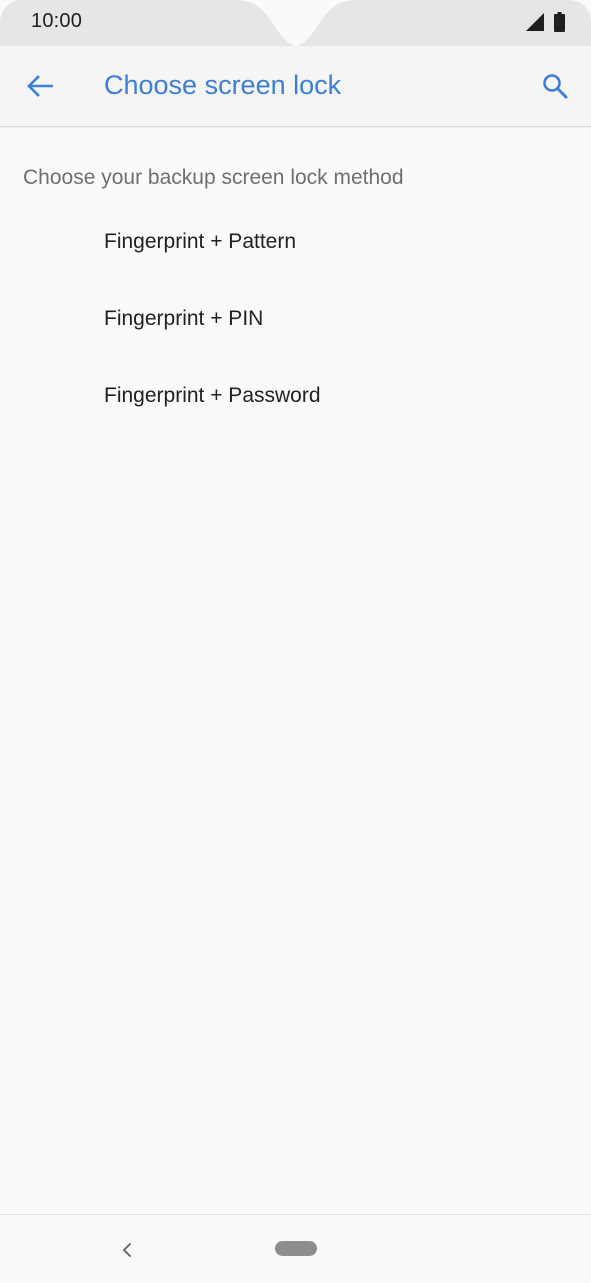  What do you see at coordinates (212, 395) in the screenshot?
I see `option-label: Fingerprint + Password` at bounding box center [212, 395].